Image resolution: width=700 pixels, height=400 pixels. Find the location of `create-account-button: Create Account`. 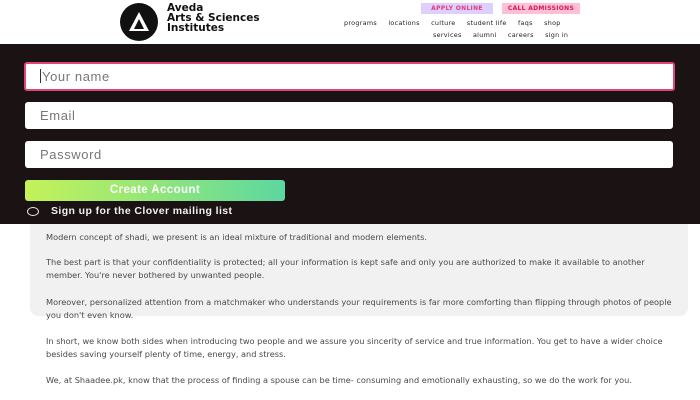

create-account-button: Create Account is located at coordinates (155, 190).